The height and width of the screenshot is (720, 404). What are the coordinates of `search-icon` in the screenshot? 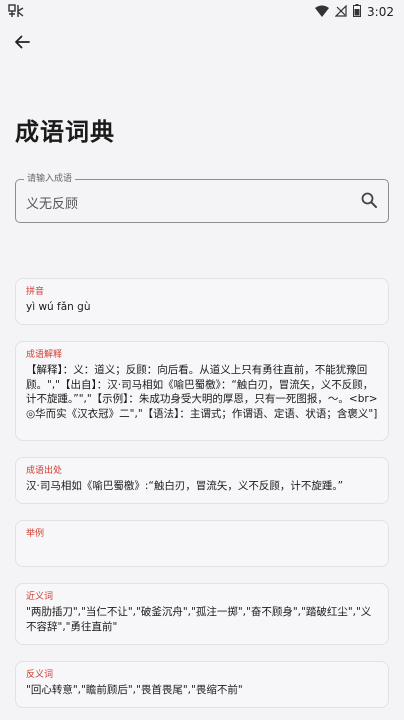 It's located at (369, 202).